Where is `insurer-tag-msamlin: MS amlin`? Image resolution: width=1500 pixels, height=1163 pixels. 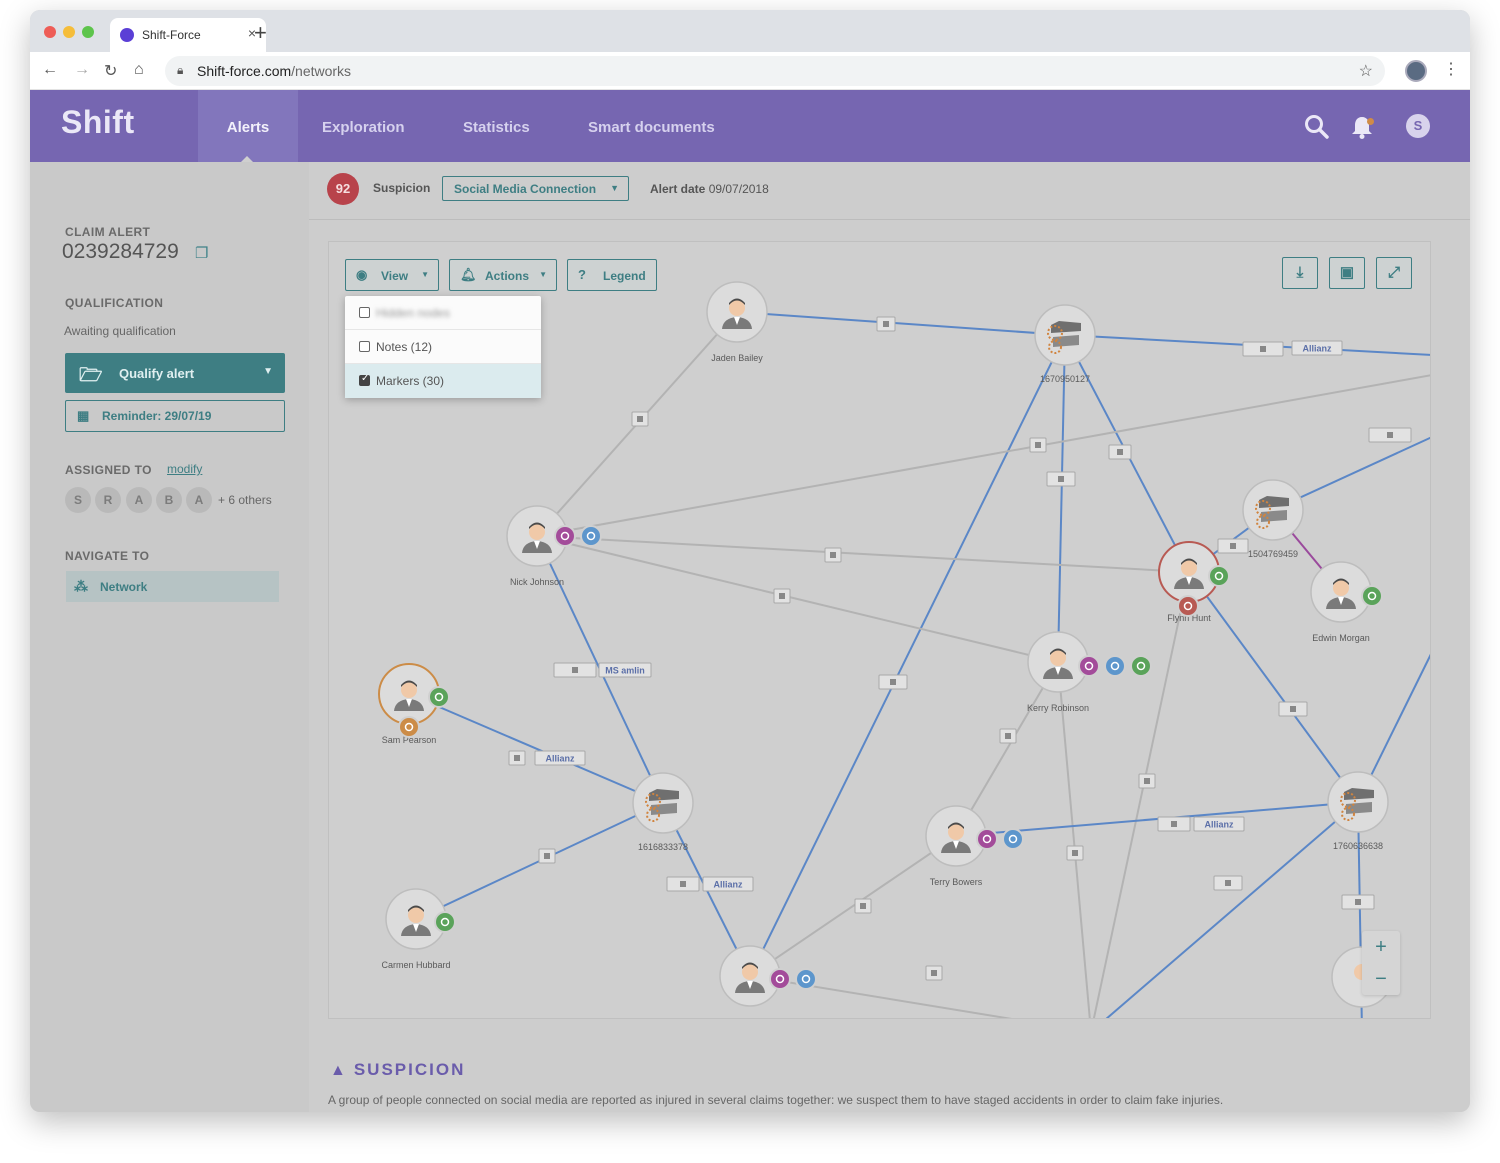
insurer-tag-msamlin: MS amlin is located at coordinates (625, 670).